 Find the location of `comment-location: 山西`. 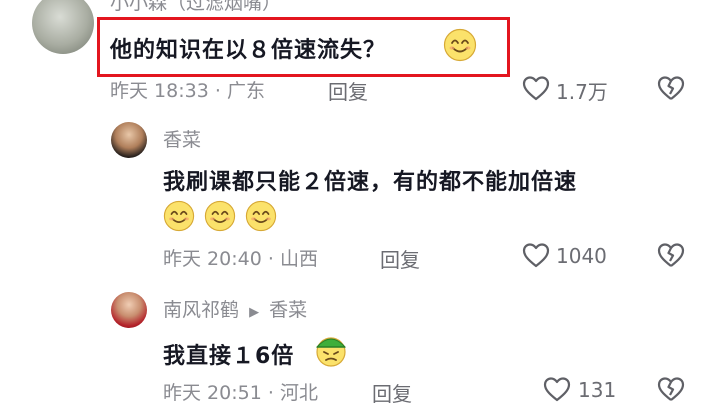

comment-location: 山西 is located at coordinates (298, 259).